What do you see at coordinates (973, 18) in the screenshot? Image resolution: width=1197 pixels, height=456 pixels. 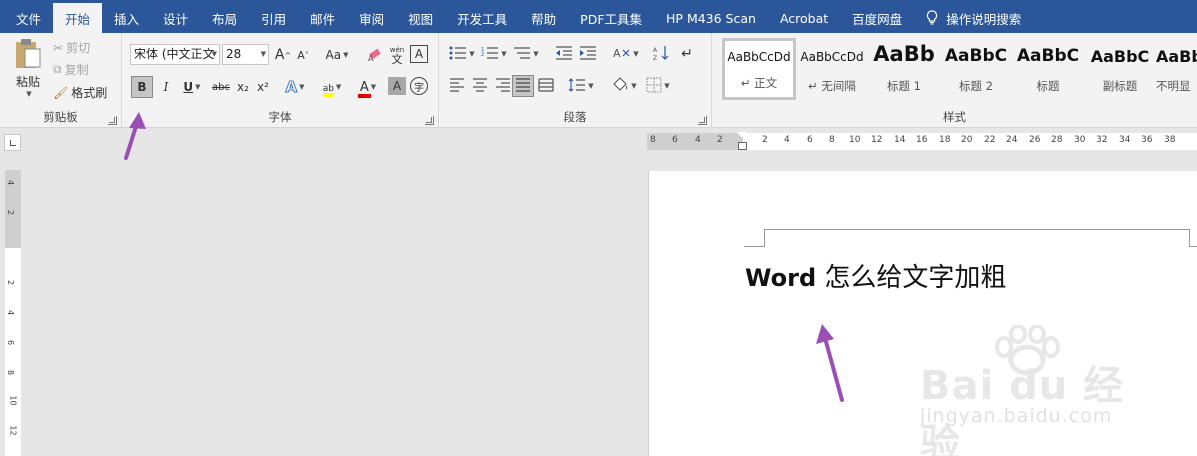 I see `tell-me-search: 操作说明搜索` at bounding box center [973, 18].